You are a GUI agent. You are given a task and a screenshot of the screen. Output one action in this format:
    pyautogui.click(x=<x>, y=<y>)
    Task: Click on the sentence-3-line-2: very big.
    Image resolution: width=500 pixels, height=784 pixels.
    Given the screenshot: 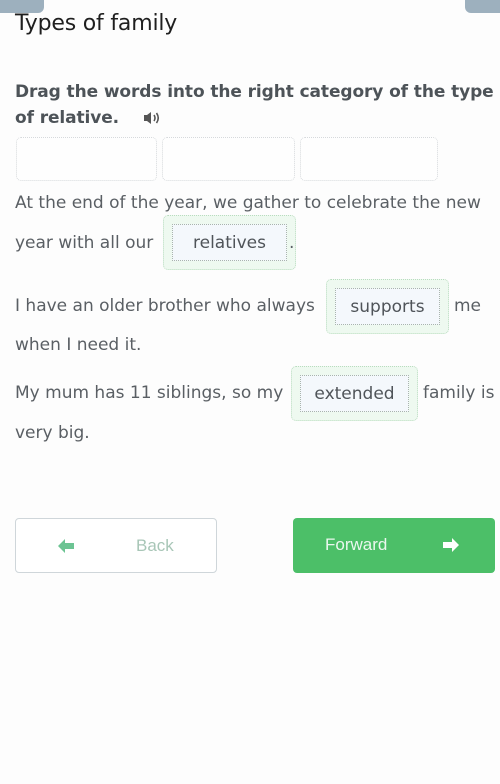 What is the action you would take?
    pyautogui.click(x=52, y=433)
    